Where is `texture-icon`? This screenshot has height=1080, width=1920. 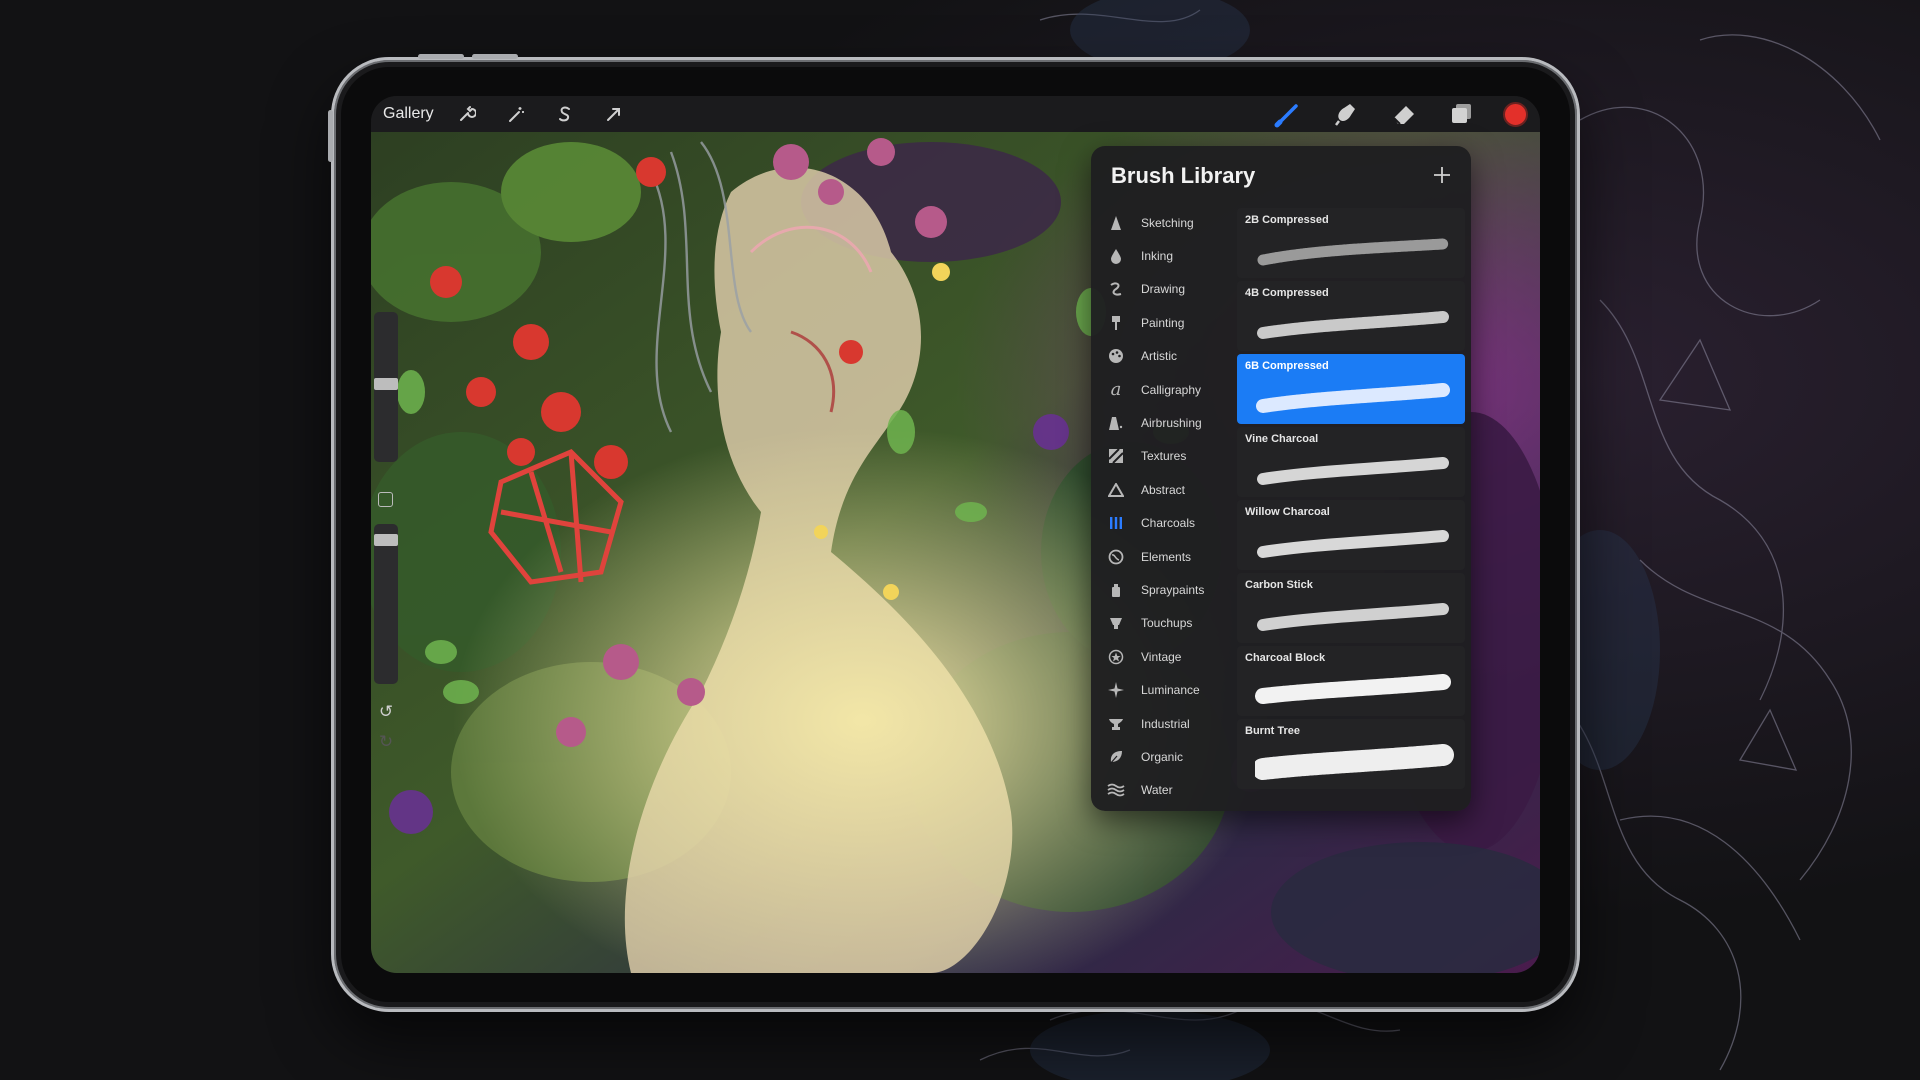
texture-icon is located at coordinates (1116, 456).